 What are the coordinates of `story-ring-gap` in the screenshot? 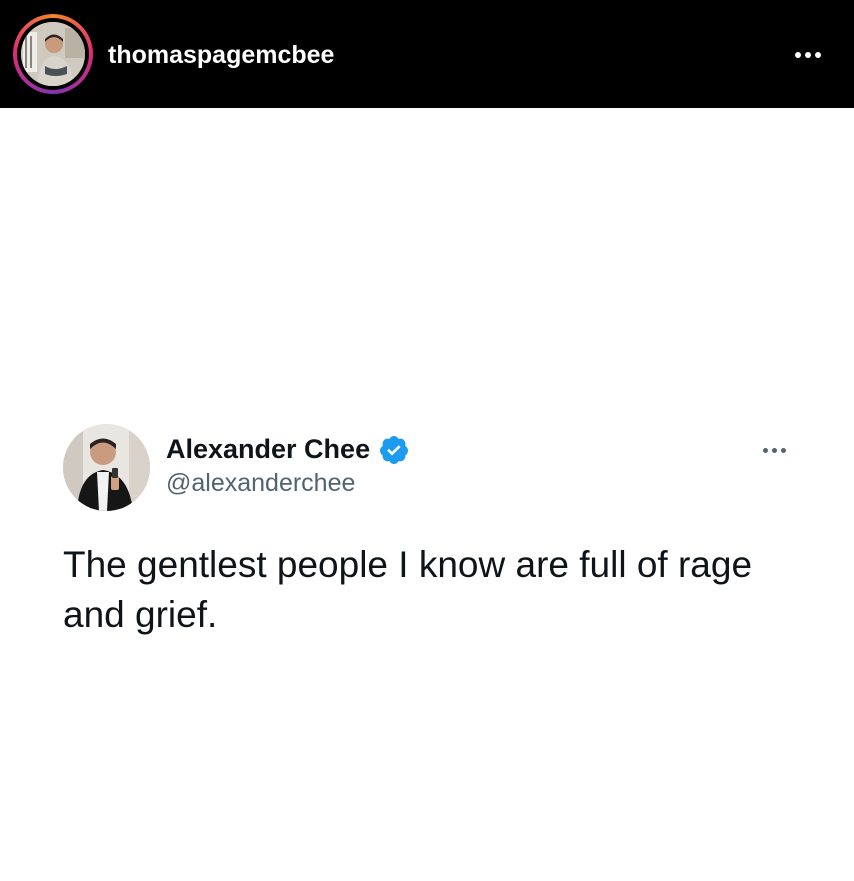 It's located at (53, 54).